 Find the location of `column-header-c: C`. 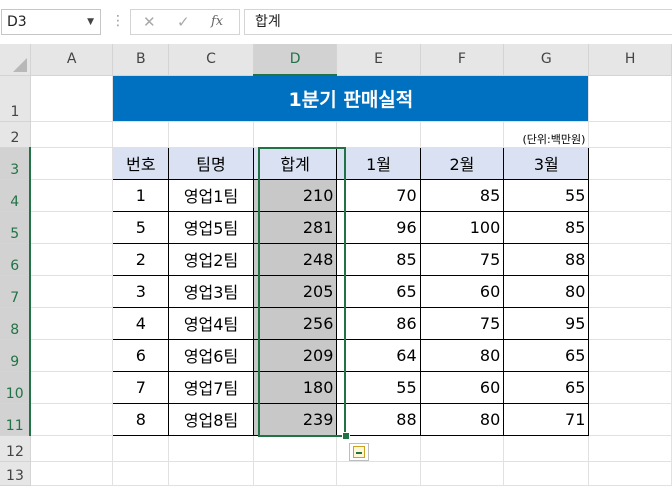

column-header-c: C is located at coordinates (211, 60).